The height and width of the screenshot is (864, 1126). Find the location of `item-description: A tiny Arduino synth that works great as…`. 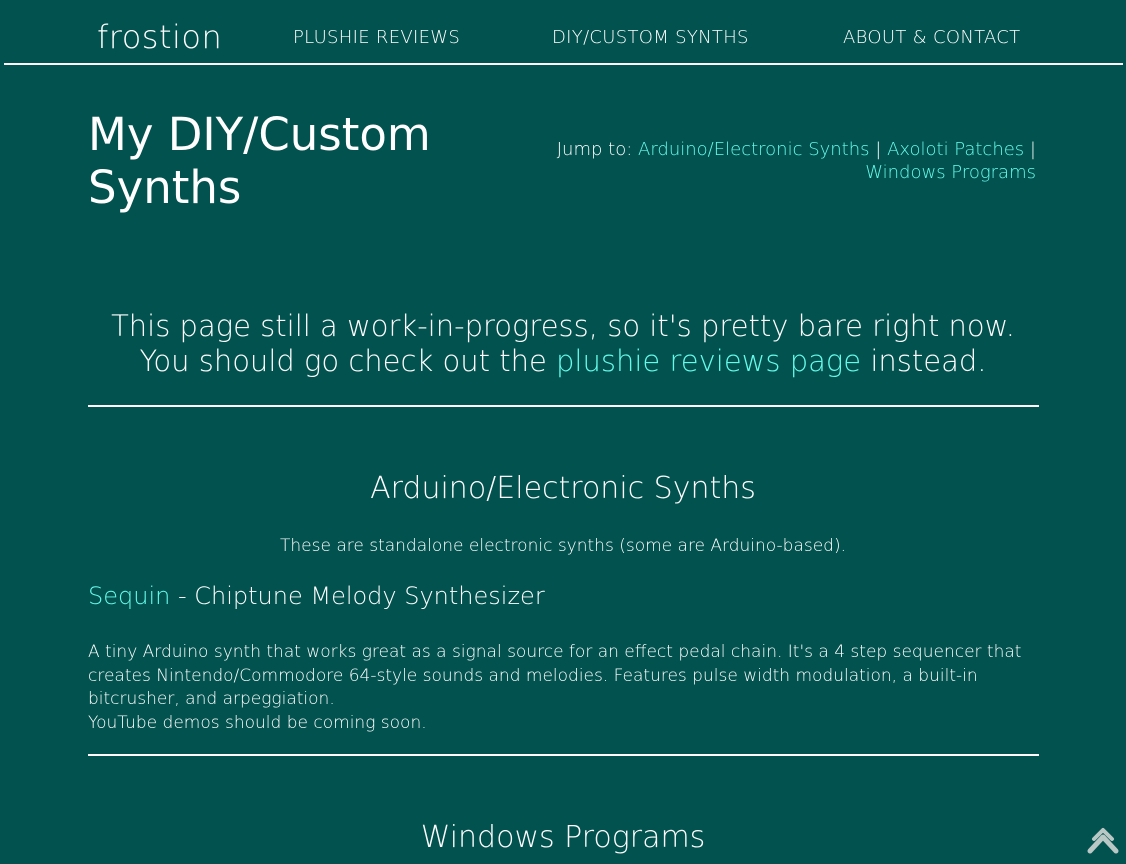

item-description: A tiny Arduino synth that works great as… is located at coordinates (558, 688).